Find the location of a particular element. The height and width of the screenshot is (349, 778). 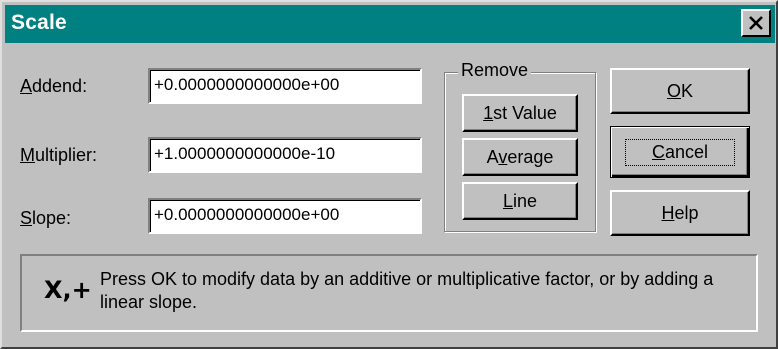

help-label: Help is located at coordinates (680, 212).